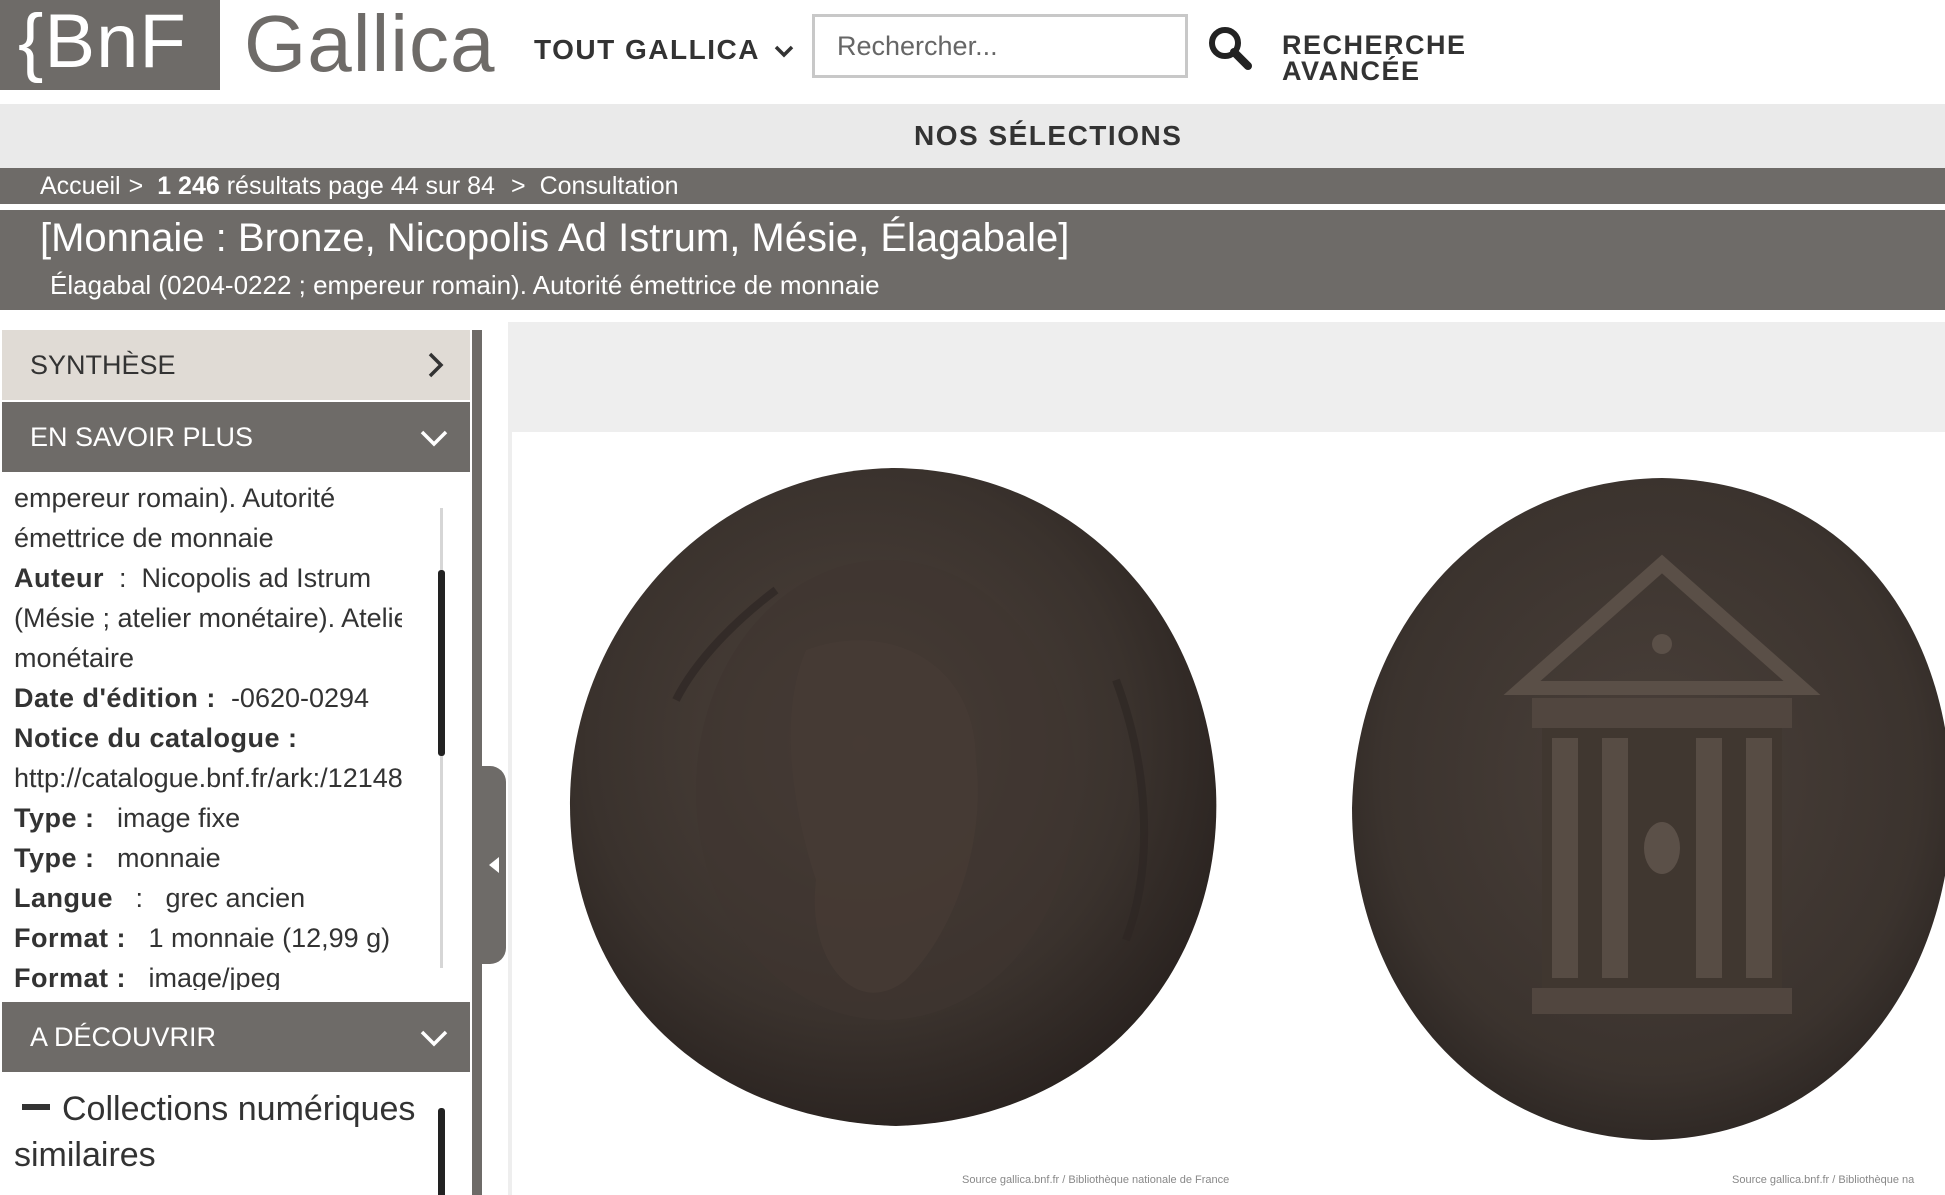  I want to click on meta-date: Date d'édition : -0620-0294, so click(208, 698).